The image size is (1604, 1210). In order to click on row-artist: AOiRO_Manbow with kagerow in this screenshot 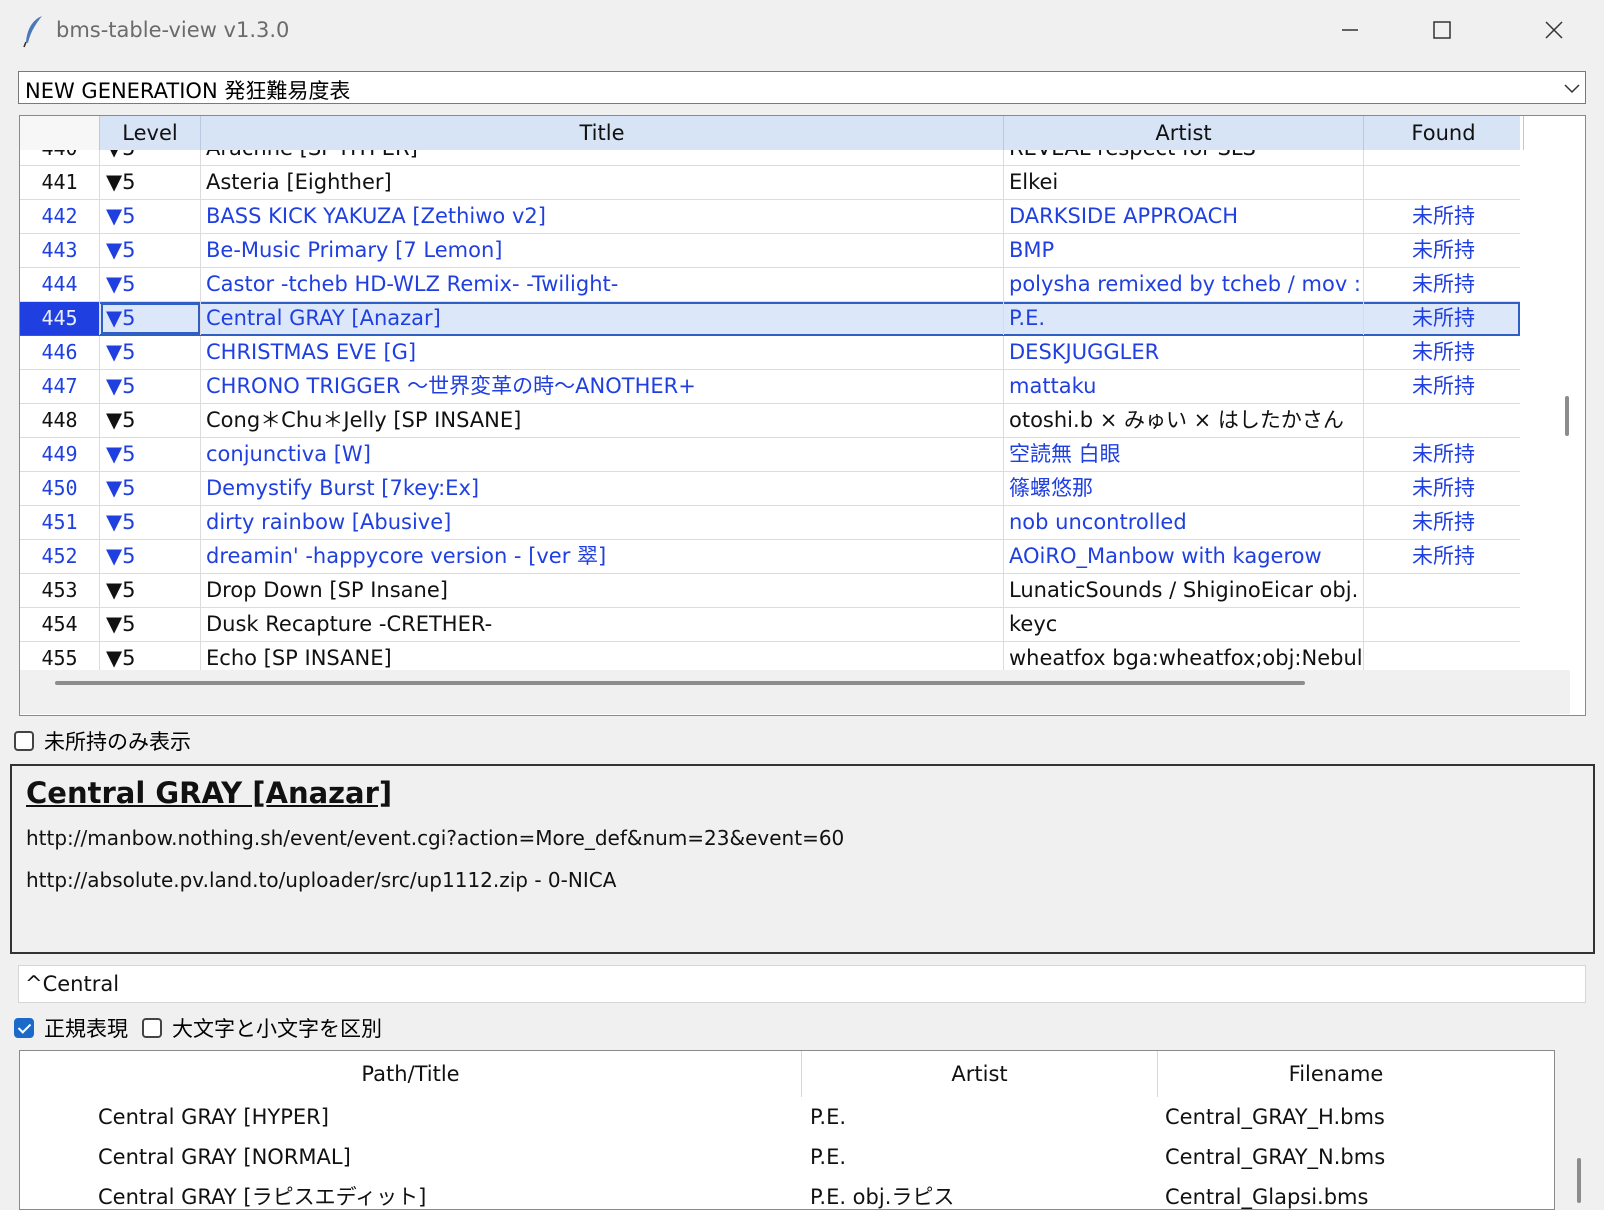, I will do `click(1184, 556)`.